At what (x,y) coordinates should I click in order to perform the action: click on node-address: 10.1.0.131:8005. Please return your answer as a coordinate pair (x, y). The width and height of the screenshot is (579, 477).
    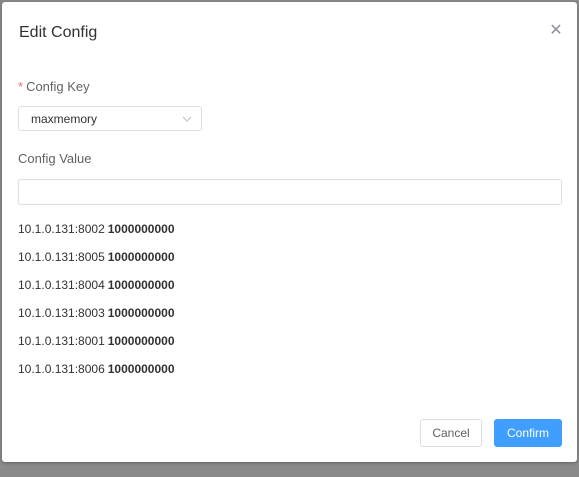
    Looking at the image, I should click on (61, 257).